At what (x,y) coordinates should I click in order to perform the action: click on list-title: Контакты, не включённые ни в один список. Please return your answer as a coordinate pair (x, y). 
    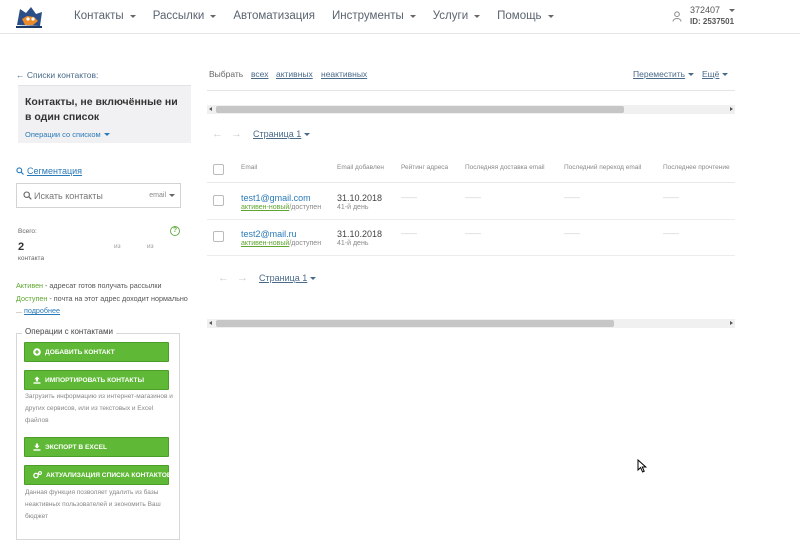
    Looking at the image, I should click on (101, 109).